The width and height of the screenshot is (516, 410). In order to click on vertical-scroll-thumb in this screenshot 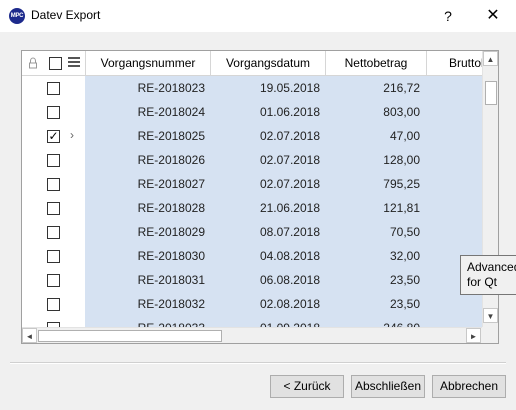, I will do `click(491, 93)`.